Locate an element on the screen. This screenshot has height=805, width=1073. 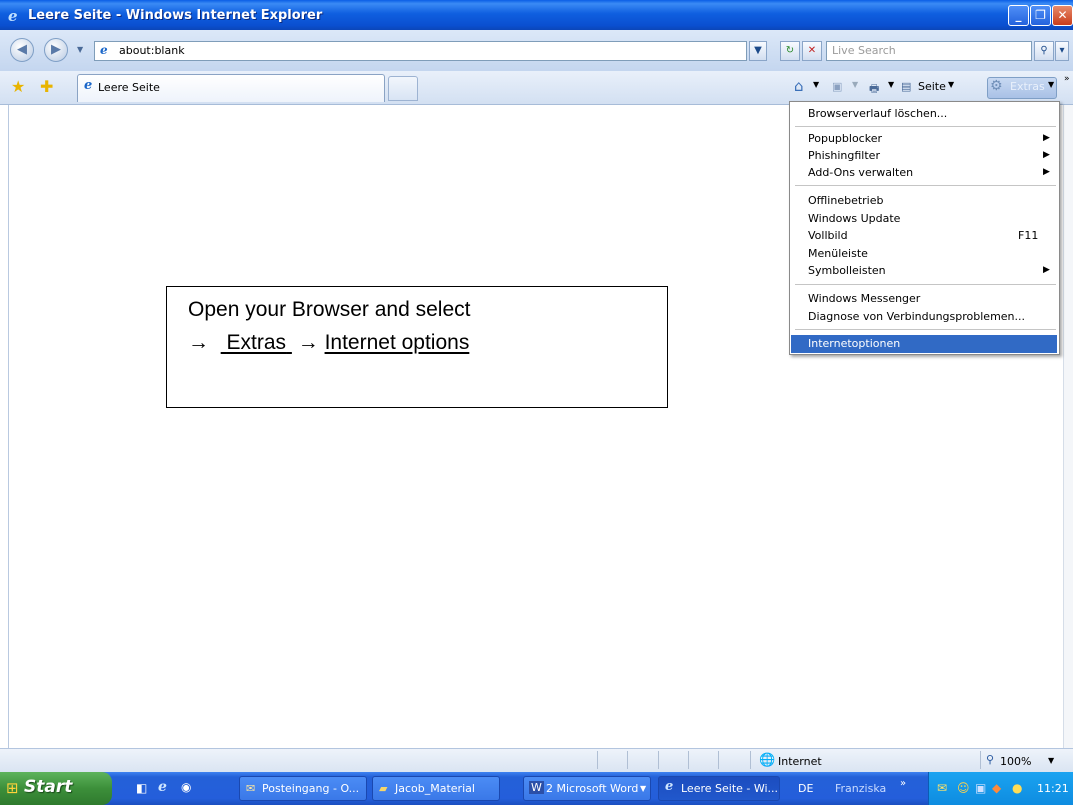
chevron-more-icon: » is located at coordinates (1067, 79).